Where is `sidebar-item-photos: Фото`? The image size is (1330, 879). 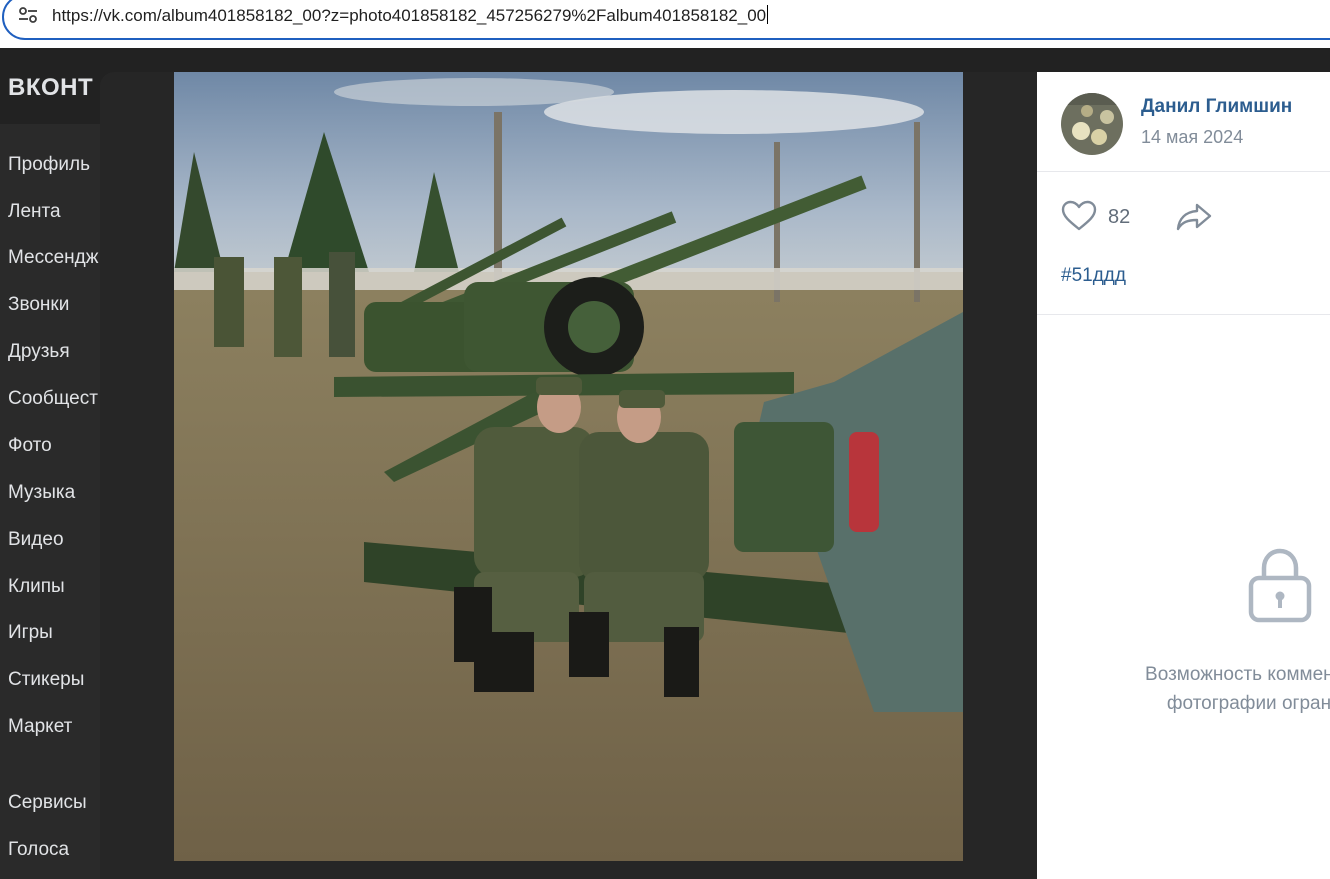 sidebar-item-photos: Фото is located at coordinates (30, 446).